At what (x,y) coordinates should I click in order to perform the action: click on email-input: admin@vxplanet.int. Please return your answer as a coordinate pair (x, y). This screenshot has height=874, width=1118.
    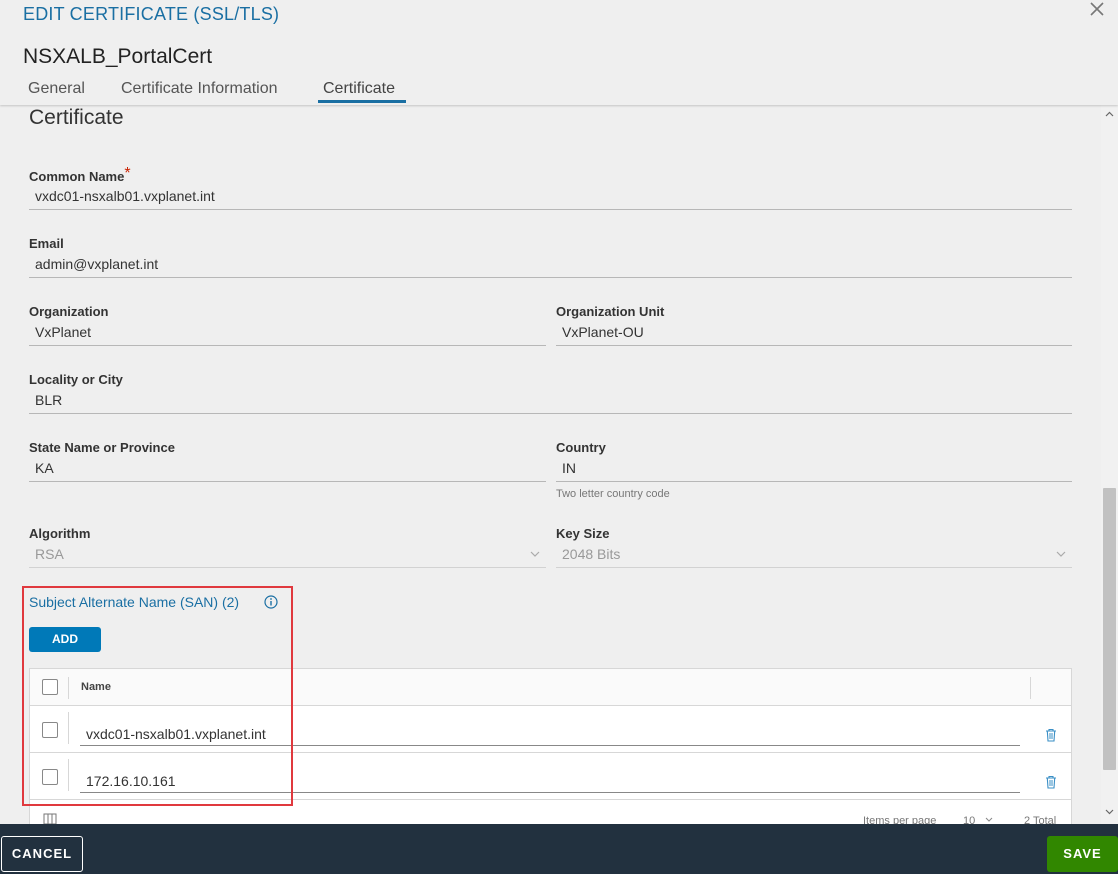
    Looking at the image, I should click on (550, 265).